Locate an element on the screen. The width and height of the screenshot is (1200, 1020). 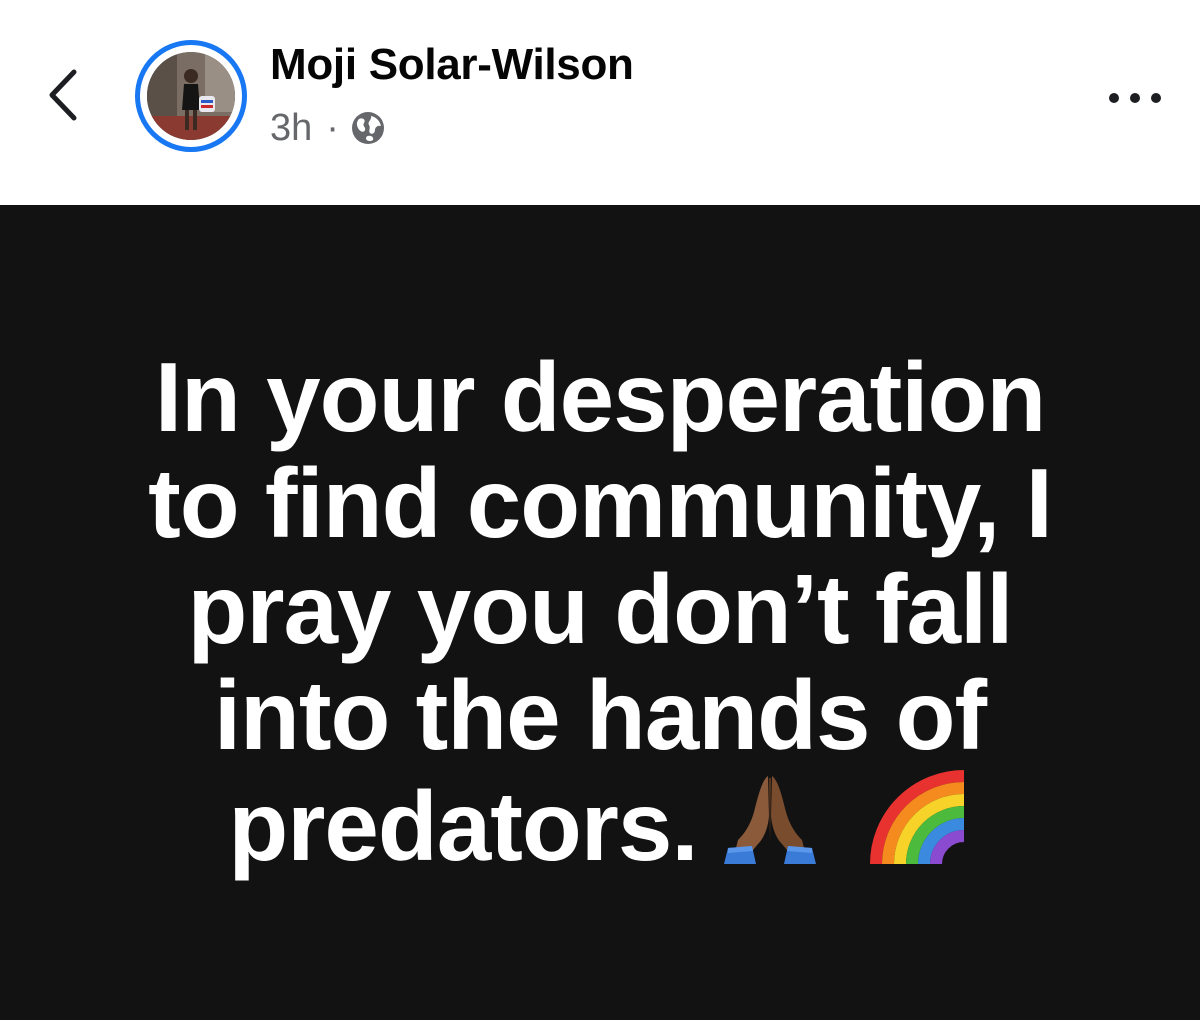
post-meta: 3h · is located at coordinates (327, 128).